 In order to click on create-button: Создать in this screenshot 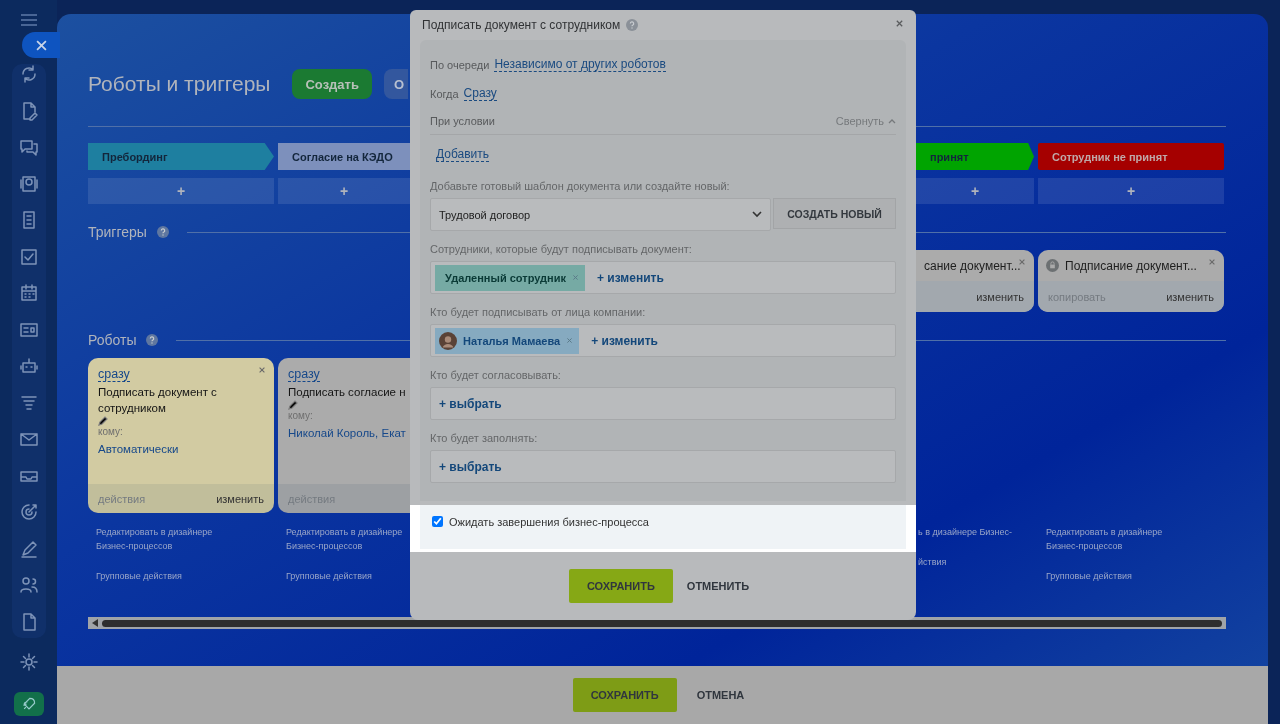, I will do `click(332, 84)`.